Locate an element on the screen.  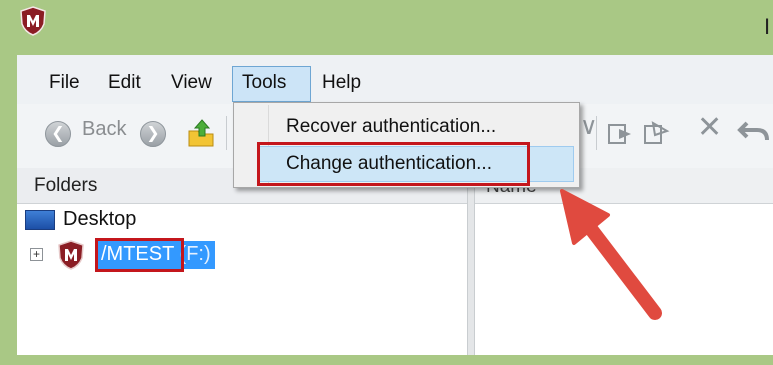
app-shield-icon is located at coordinates (33, 21).